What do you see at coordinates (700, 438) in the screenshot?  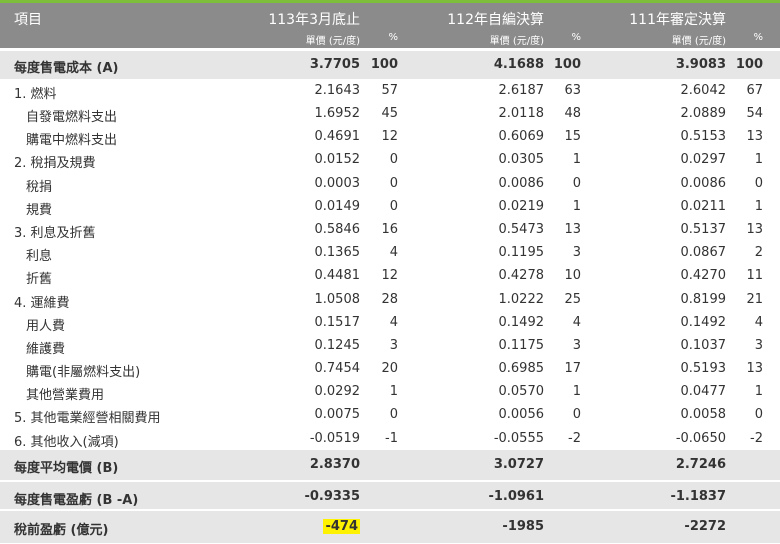 I see `unit-price-cell: -0.0650` at bounding box center [700, 438].